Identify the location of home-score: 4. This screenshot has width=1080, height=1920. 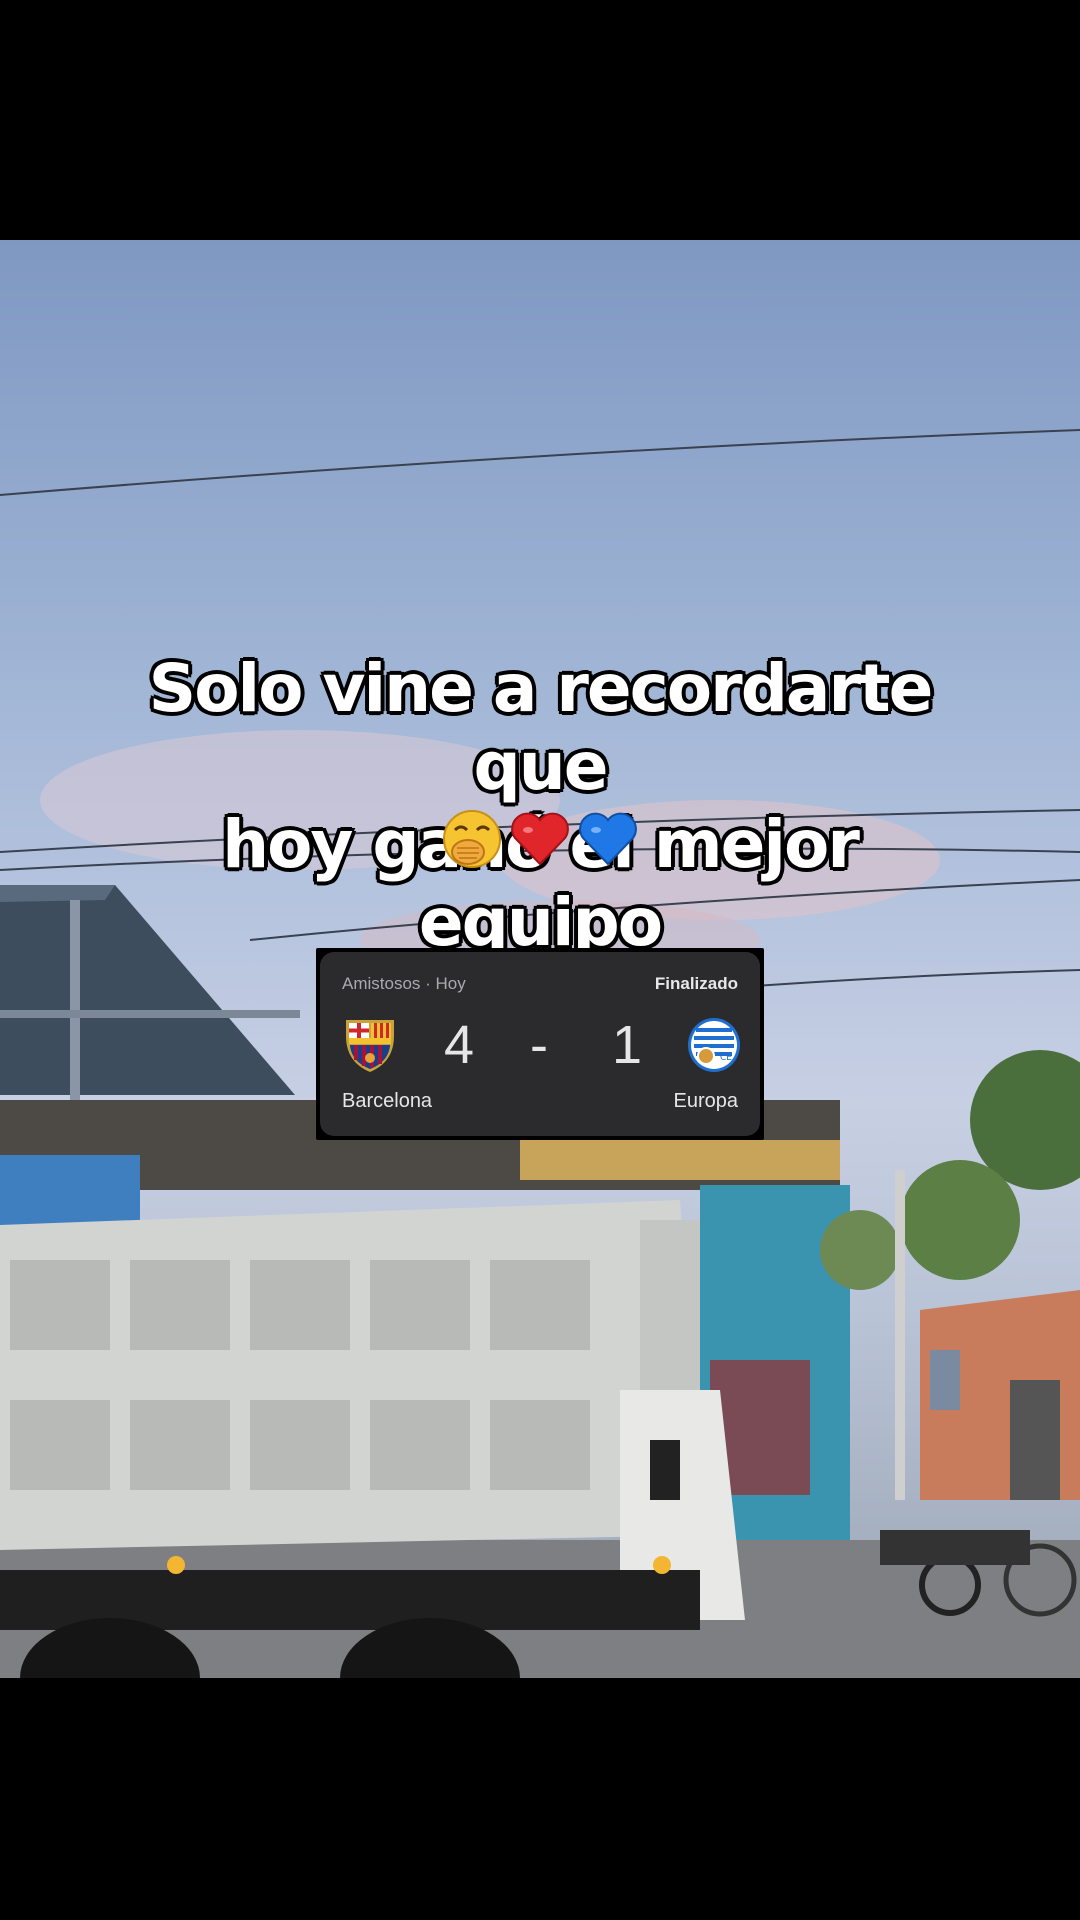
(459, 1045).